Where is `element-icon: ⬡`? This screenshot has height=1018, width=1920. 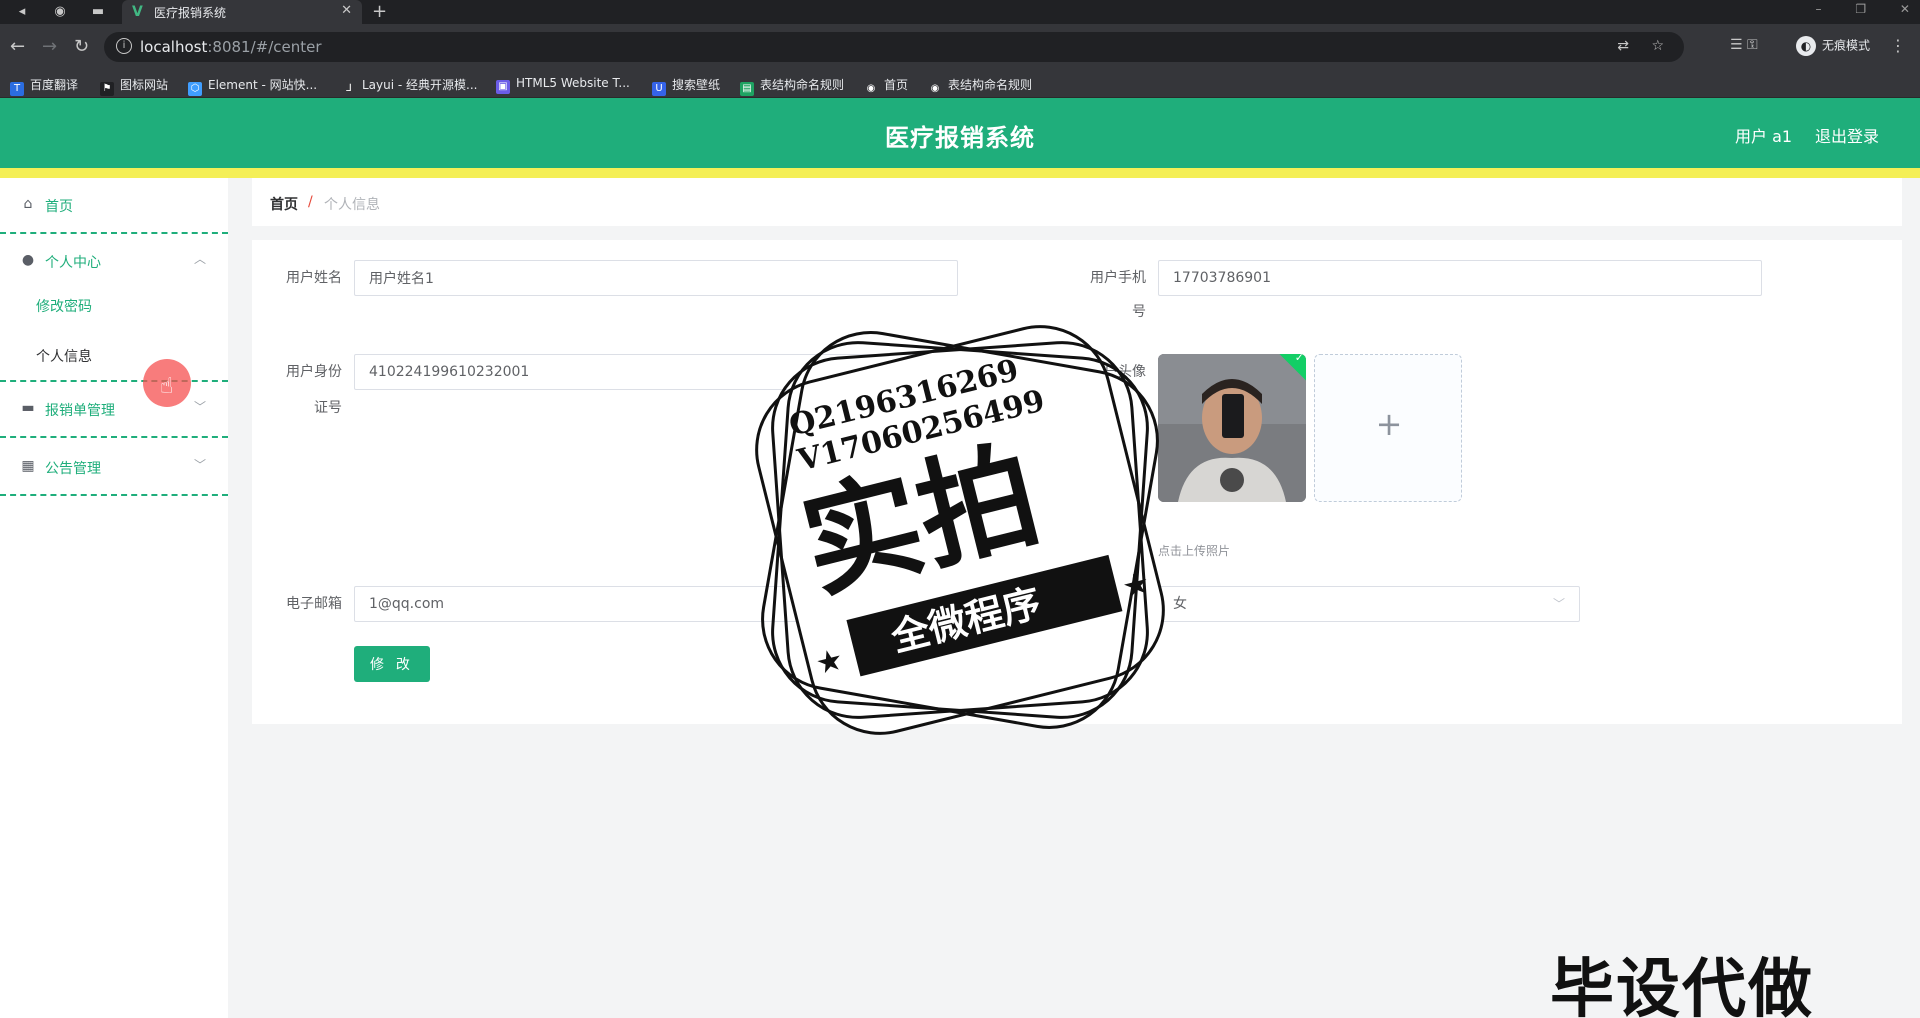
element-icon: ⬡ is located at coordinates (195, 89).